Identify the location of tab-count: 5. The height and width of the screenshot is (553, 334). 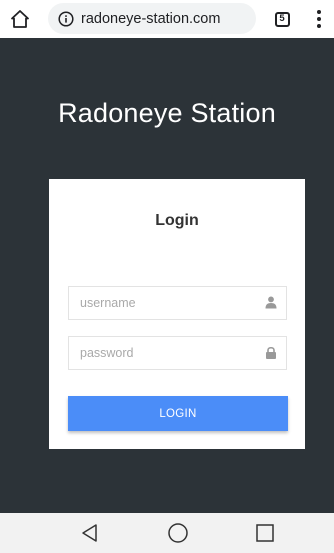
(282, 19).